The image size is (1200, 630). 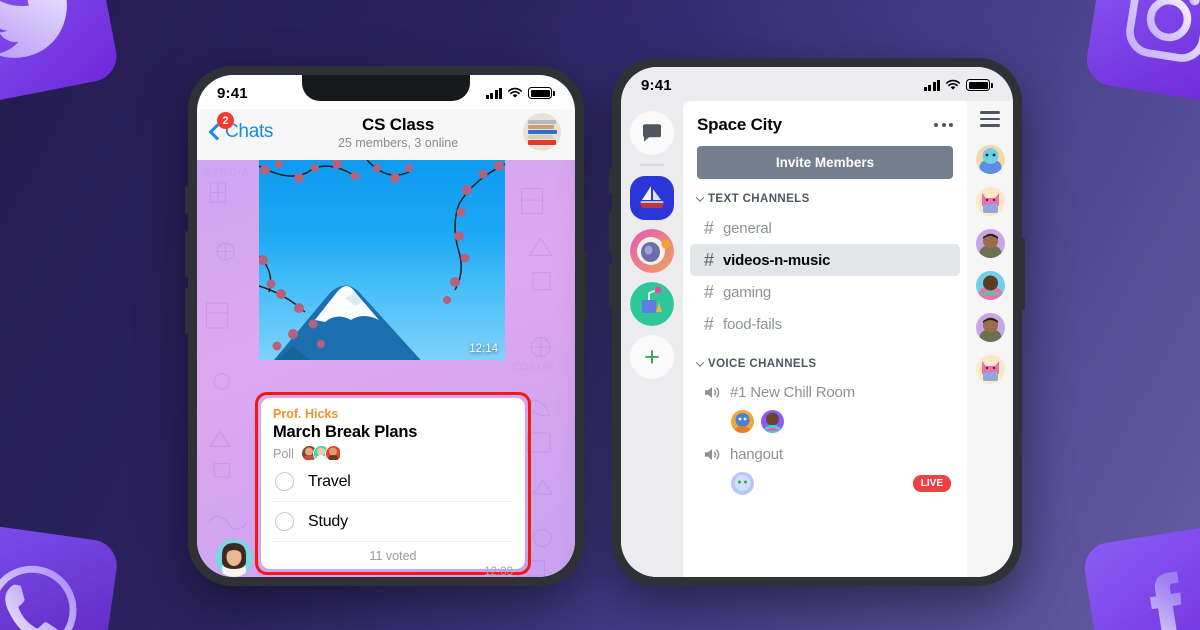 I want to click on channel-label: #1 New Chill Room, so click(x=792, y=392).